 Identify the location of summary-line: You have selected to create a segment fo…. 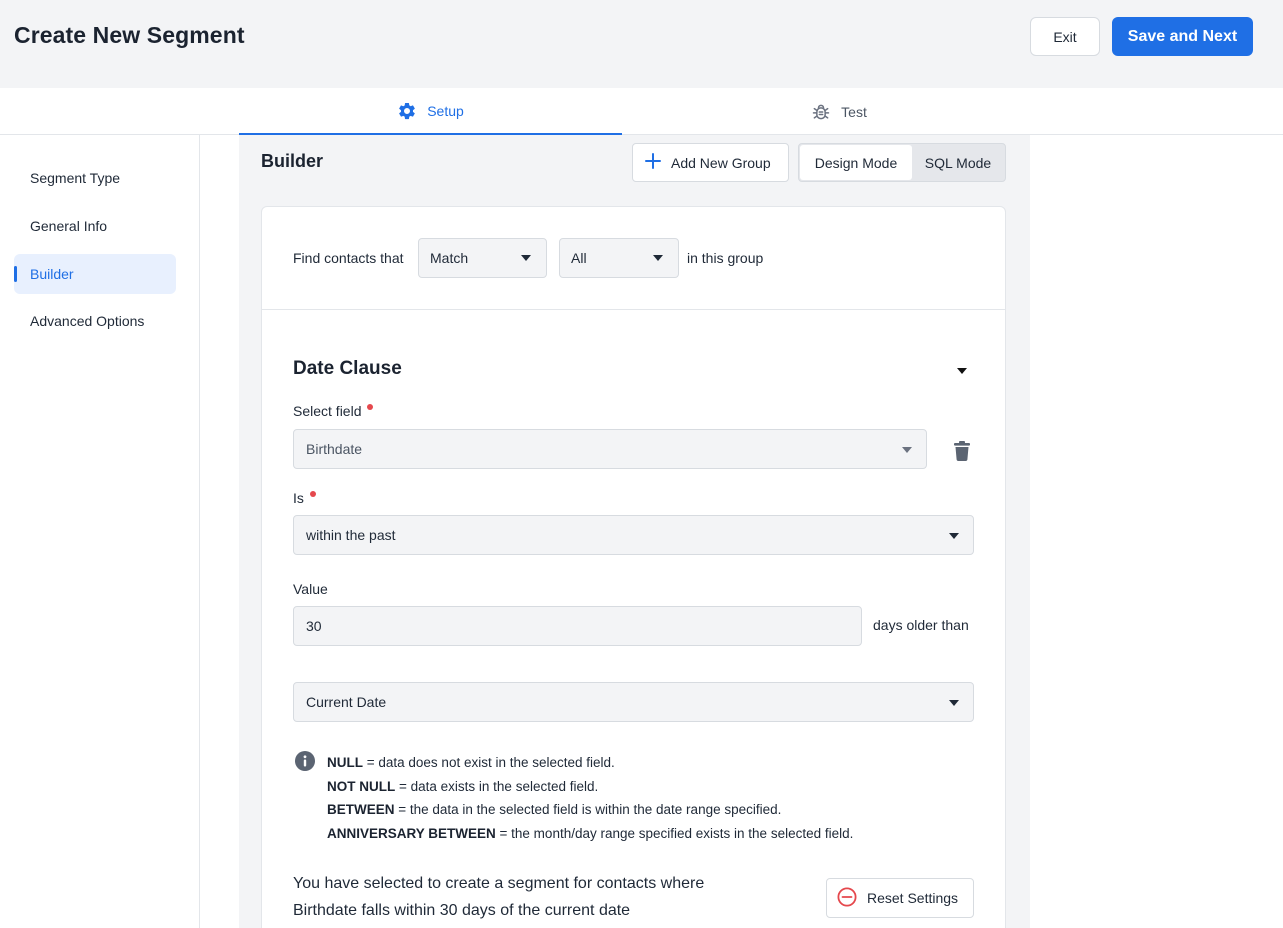
(499, 883).